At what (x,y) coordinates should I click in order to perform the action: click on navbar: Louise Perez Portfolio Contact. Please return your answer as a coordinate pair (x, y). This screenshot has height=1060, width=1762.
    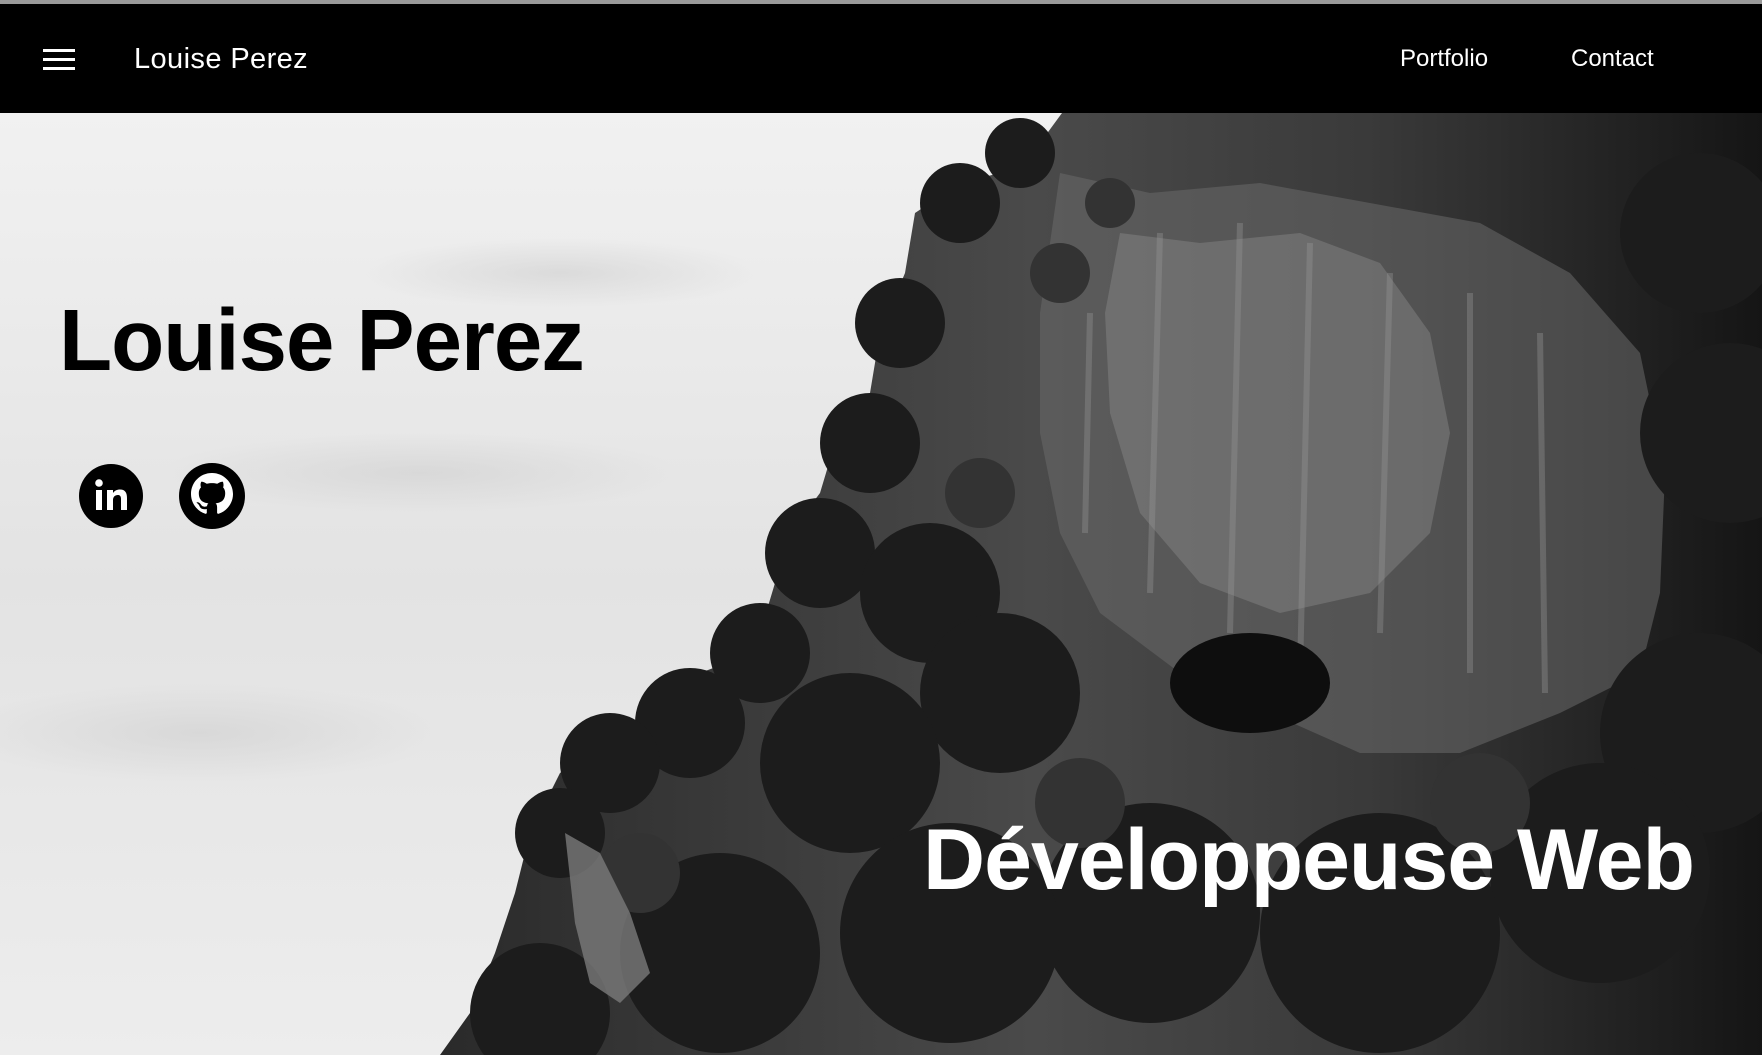
    Looking at the image, I should click on (881, 58).